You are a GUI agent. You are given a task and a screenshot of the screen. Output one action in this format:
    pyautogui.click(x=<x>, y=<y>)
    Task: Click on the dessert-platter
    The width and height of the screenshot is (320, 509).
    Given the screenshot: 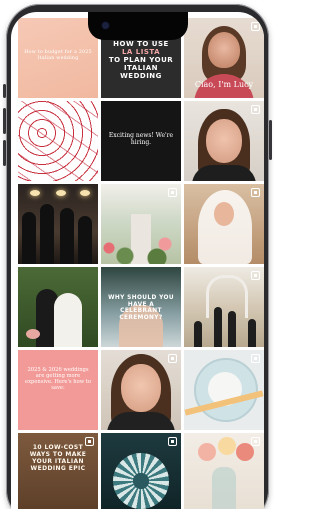 What is the action you would take?
    pyautogui.click(x=141, y=481)
    